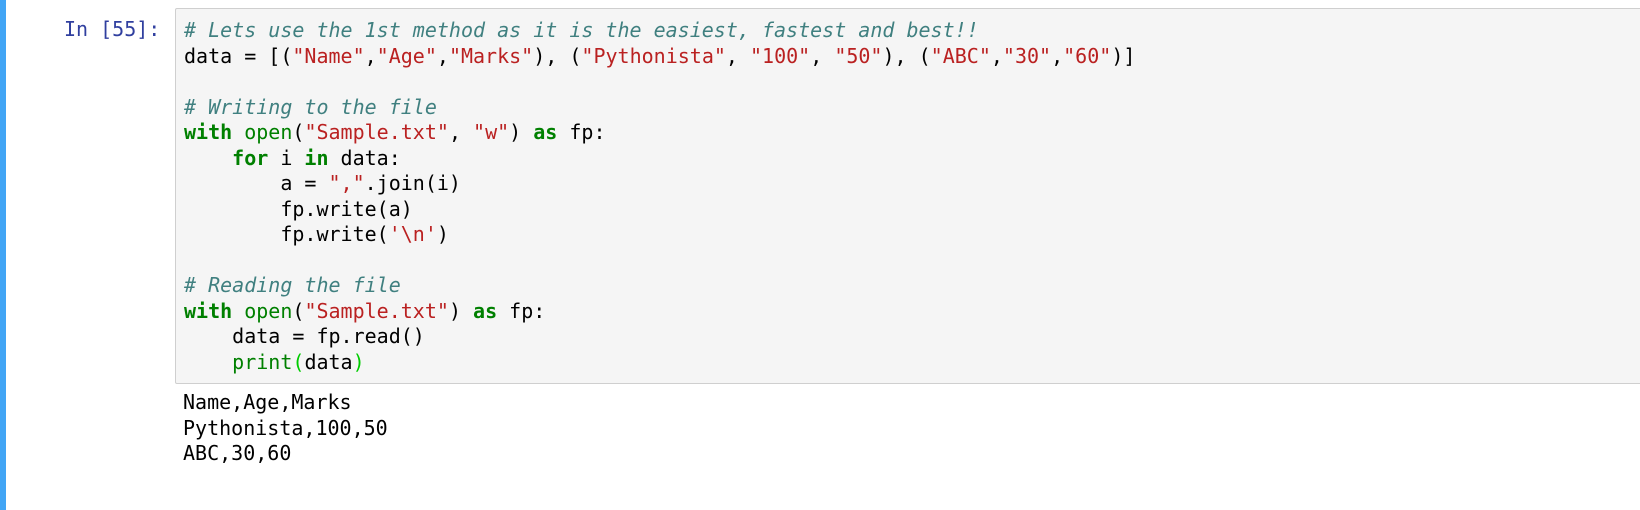 Image resolution: width=1640 pixels, height=510 pixels. Describe the element at coordinates (1087, 55) in the screenshot. I see `code-token: "60"` at that location.